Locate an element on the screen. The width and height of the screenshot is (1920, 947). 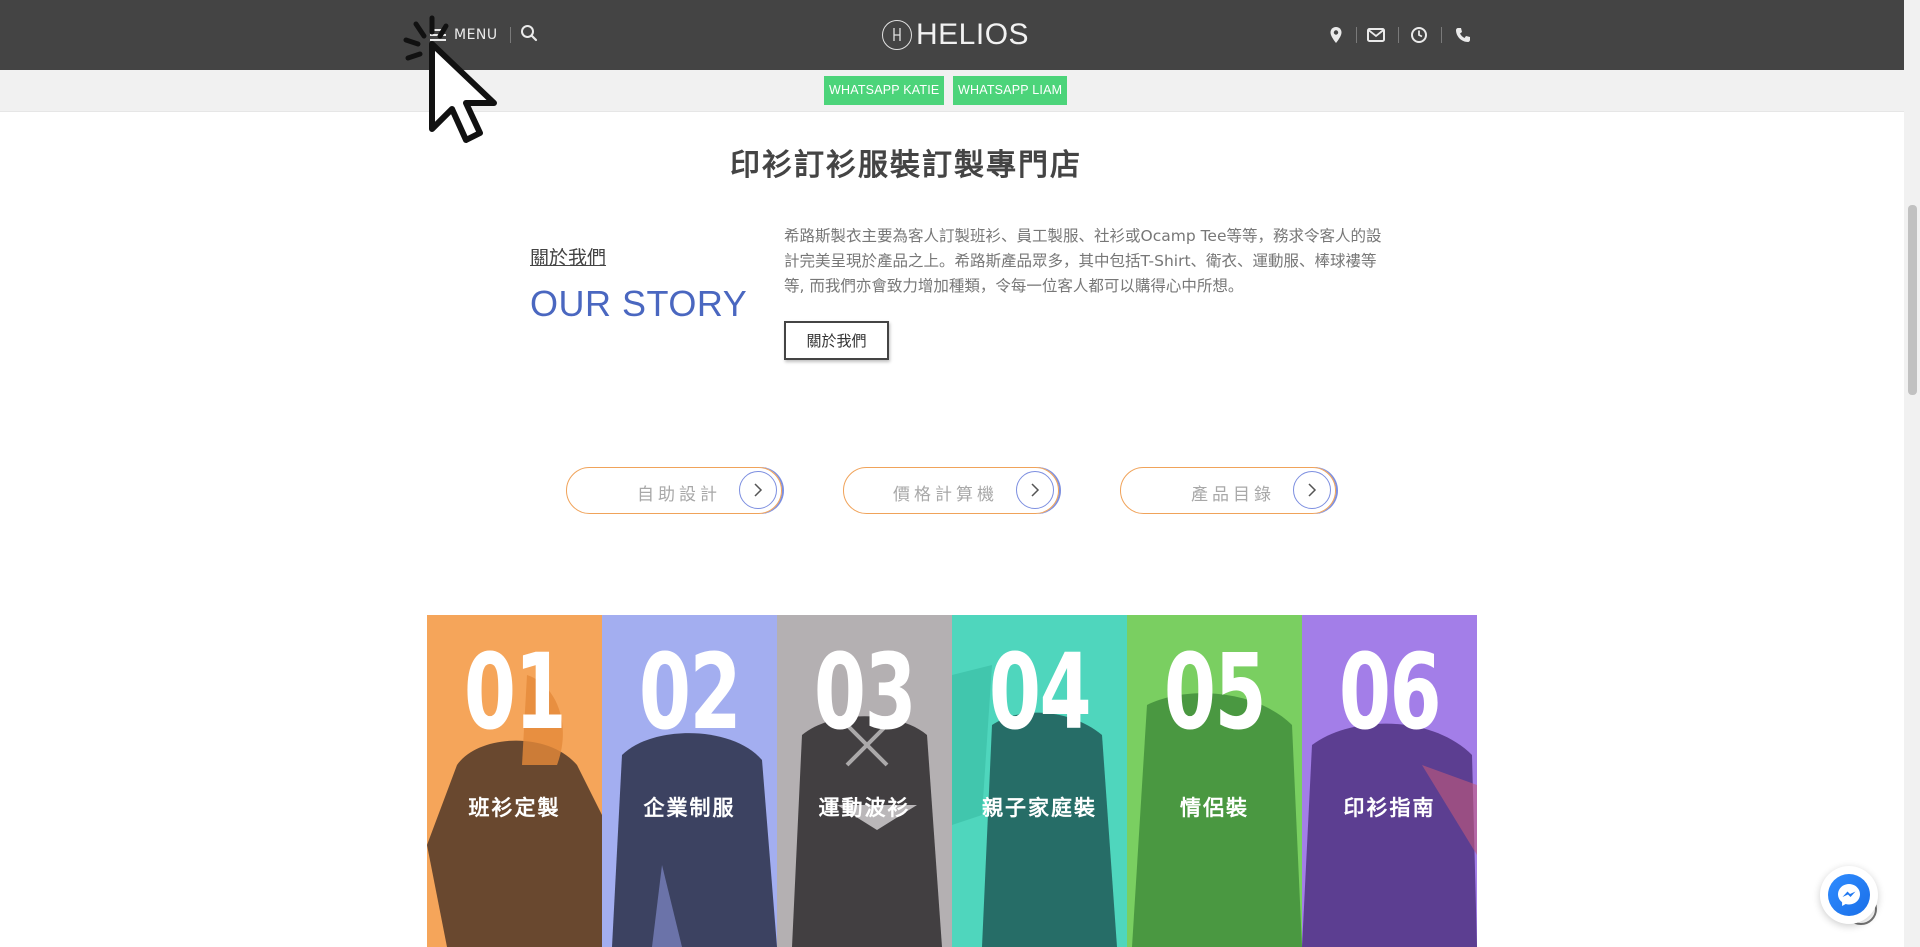
pill-label: 價格計算機 is located at coordinates (945, 495).